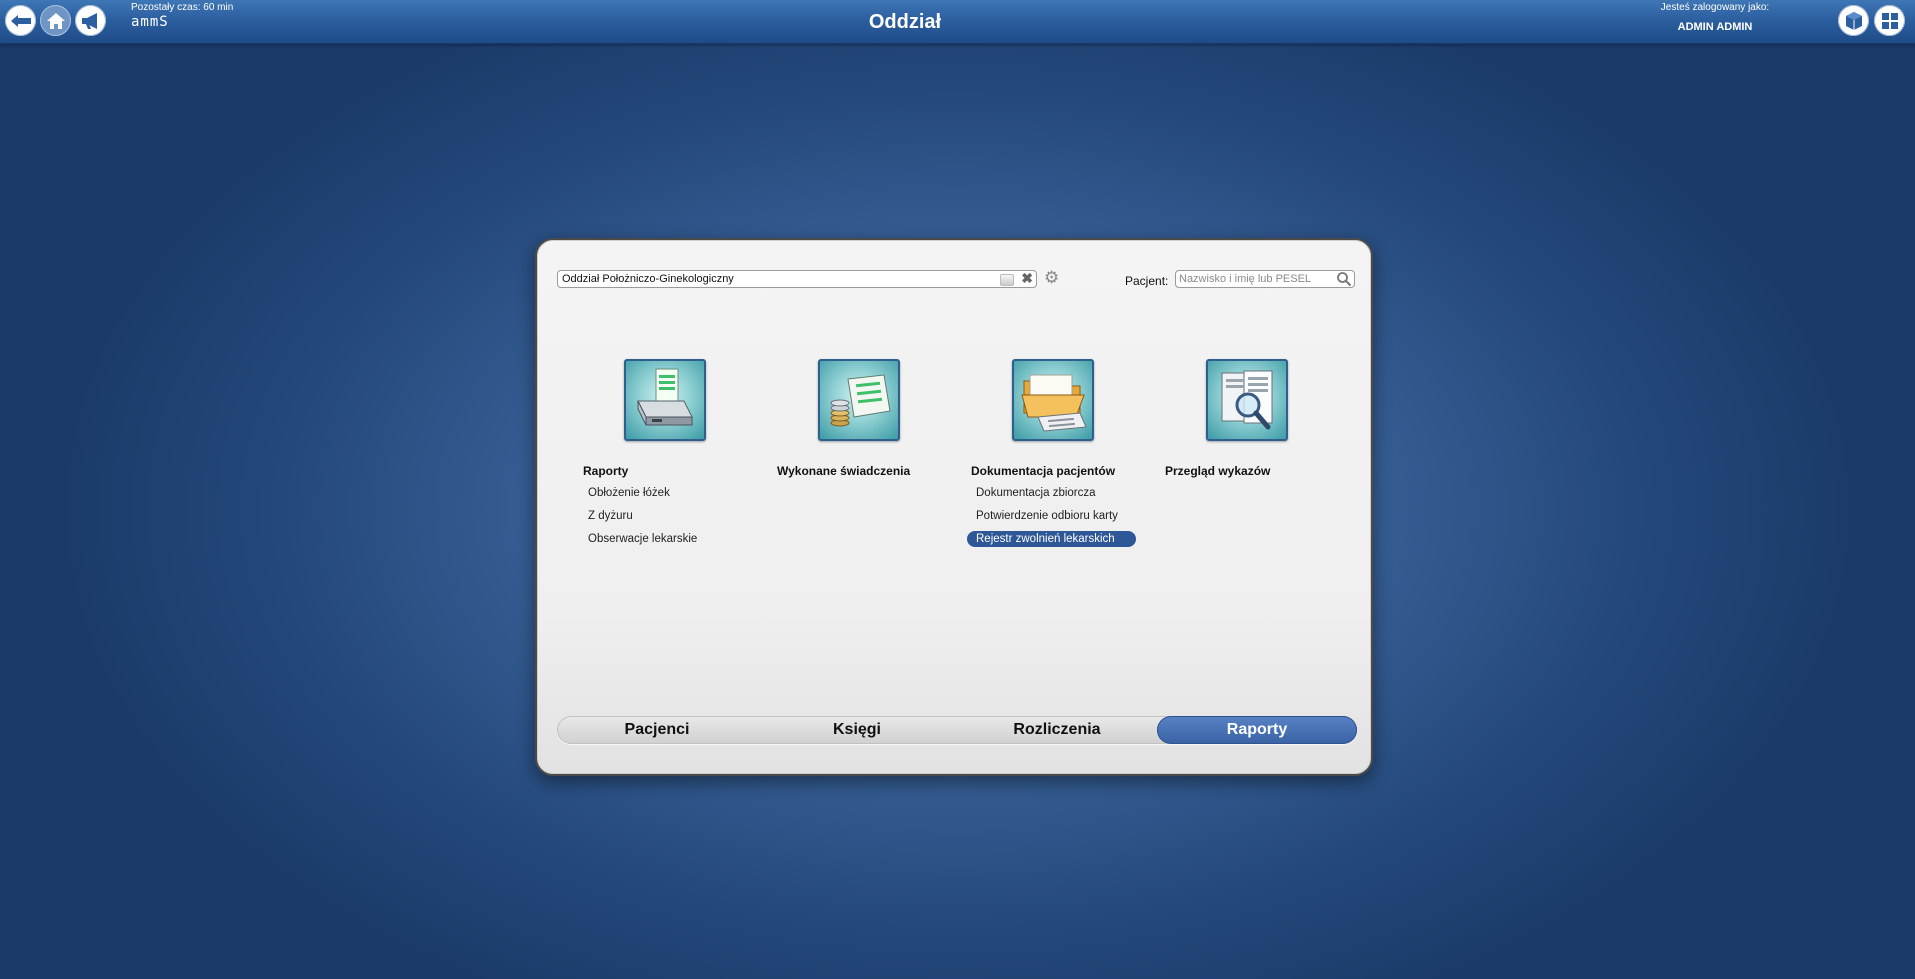 The height and width of the screenshot is (979, 1915). I want to click on module-title-reports: Raporty, so click(606, 471).